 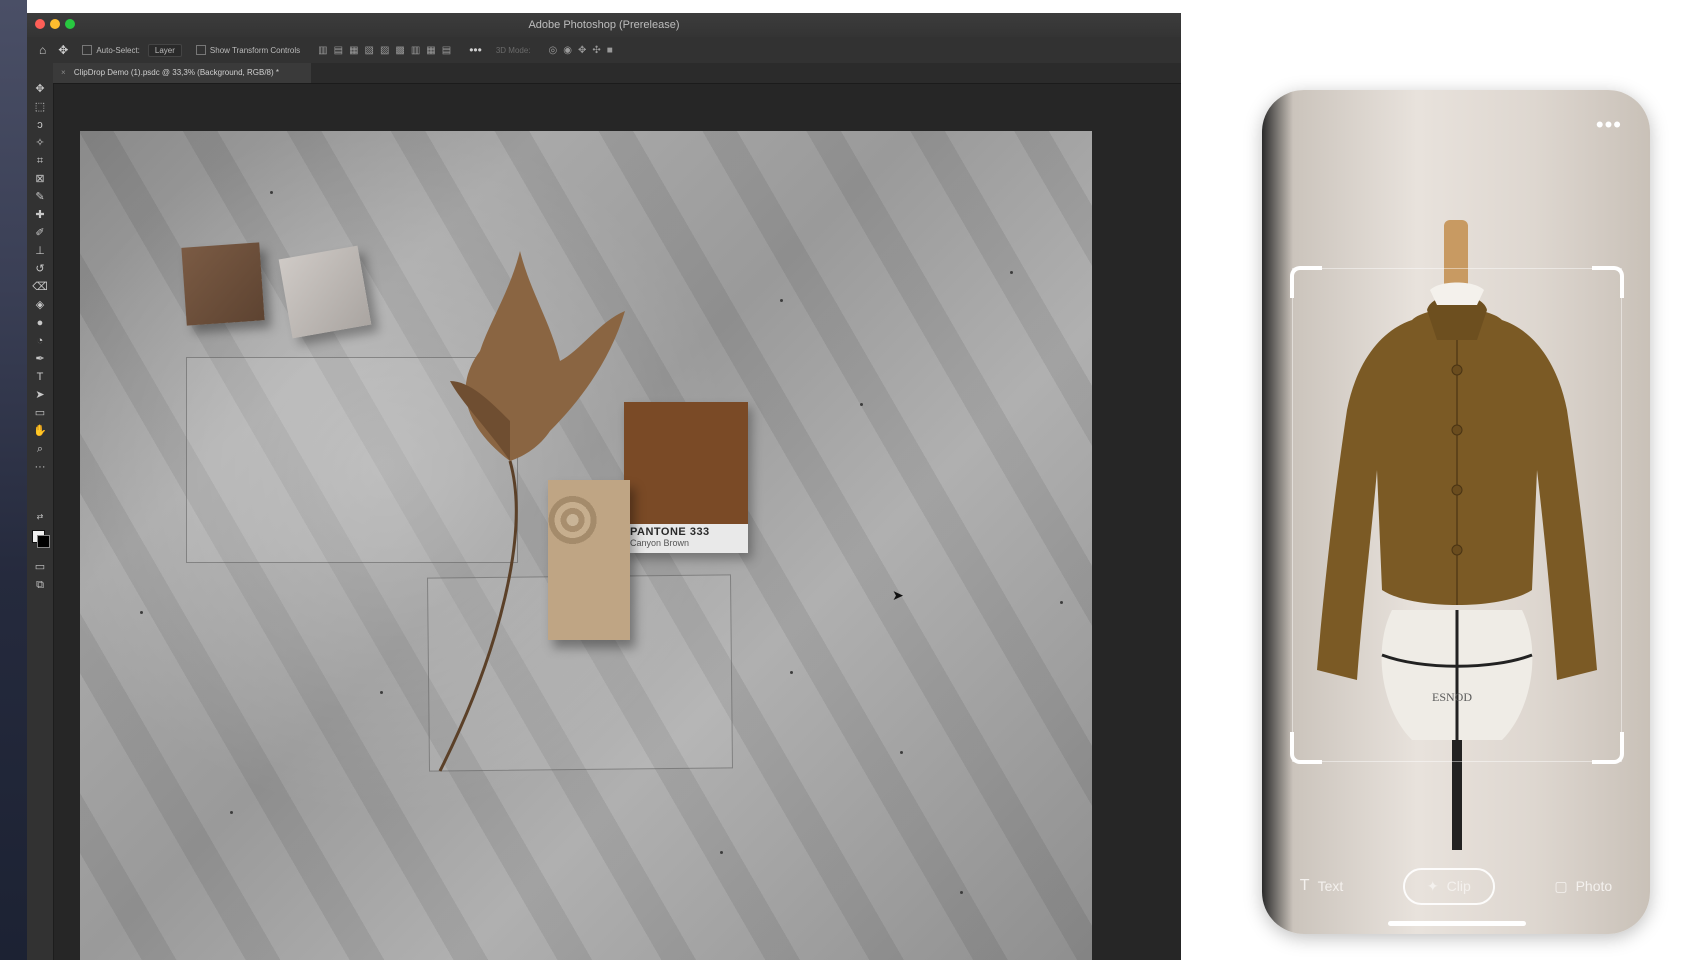 I want to click on nav-clip-button: ✦ Clip, so click(x=1448, y=886).